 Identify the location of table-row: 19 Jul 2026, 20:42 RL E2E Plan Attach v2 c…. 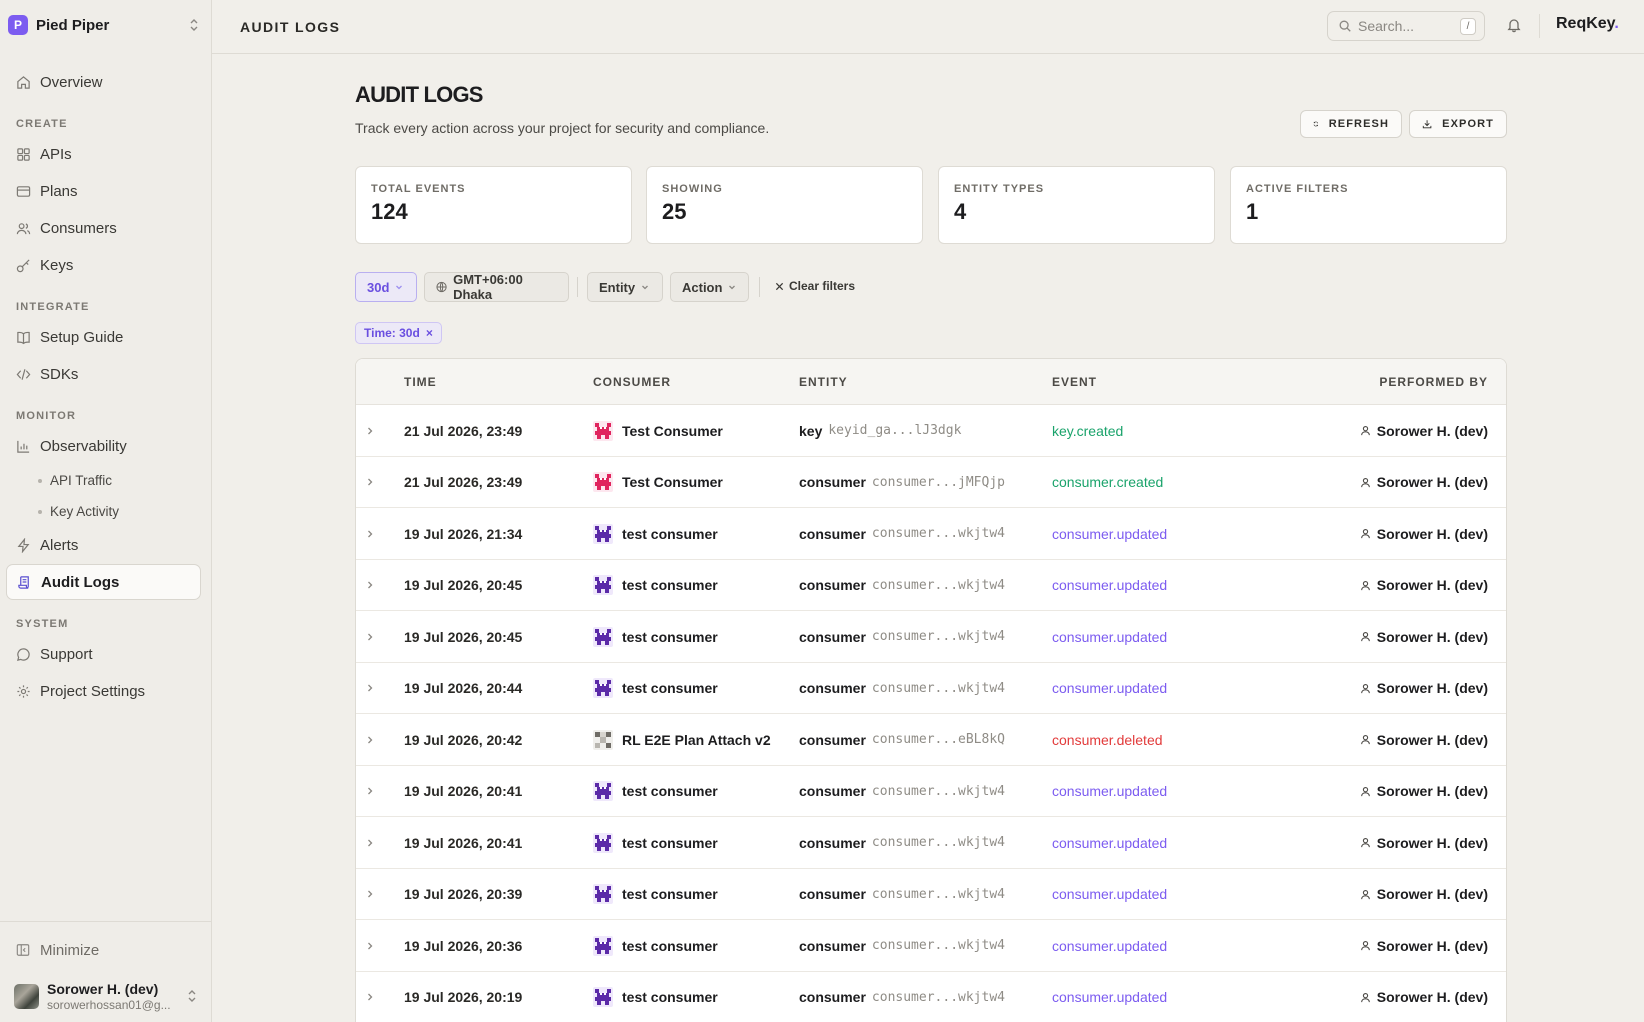
(931, 740).